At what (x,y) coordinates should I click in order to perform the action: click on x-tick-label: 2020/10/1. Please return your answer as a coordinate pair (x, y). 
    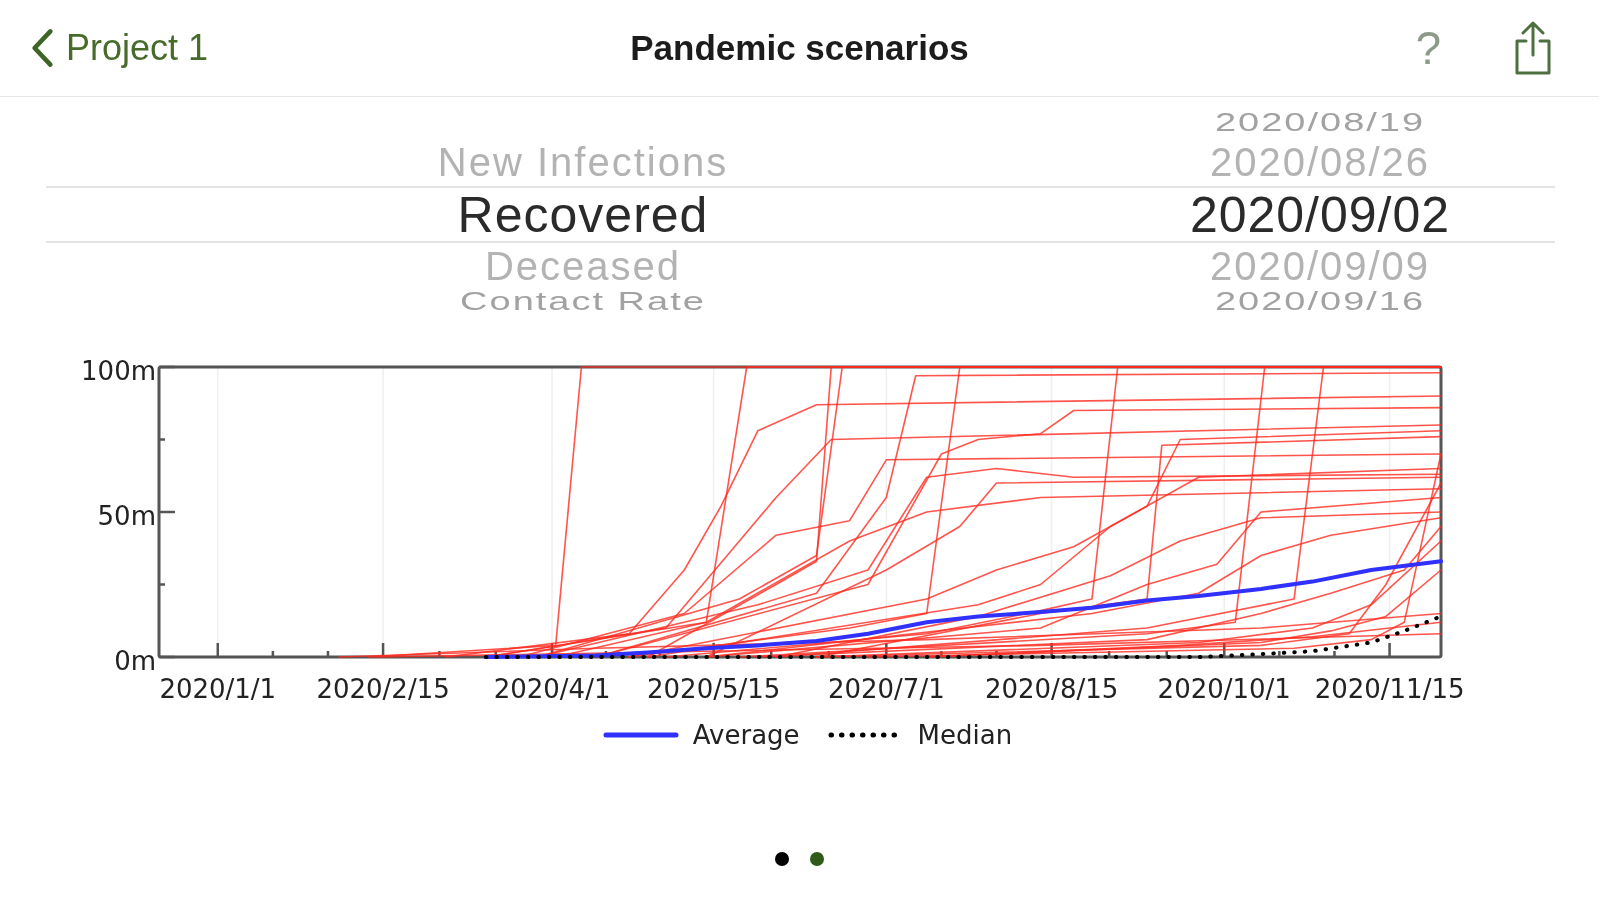
    Looking at the image, I should click on (1224, 689).